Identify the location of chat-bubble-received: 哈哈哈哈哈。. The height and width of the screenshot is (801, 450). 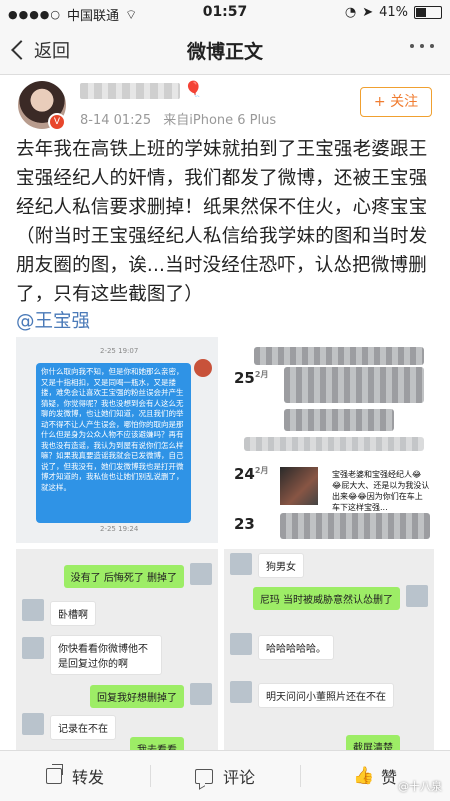
(296, 647).